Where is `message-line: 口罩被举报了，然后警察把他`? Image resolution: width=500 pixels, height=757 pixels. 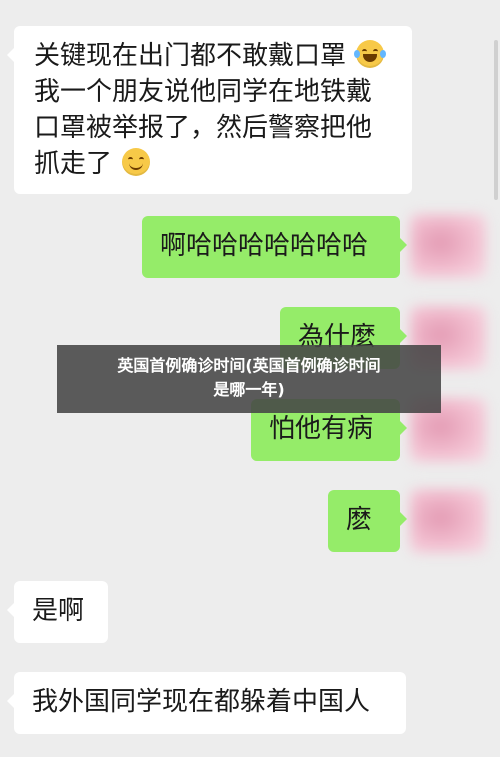 message-line: 口罩被举报了，然后警察把他 is located at coordinates (203, 128).